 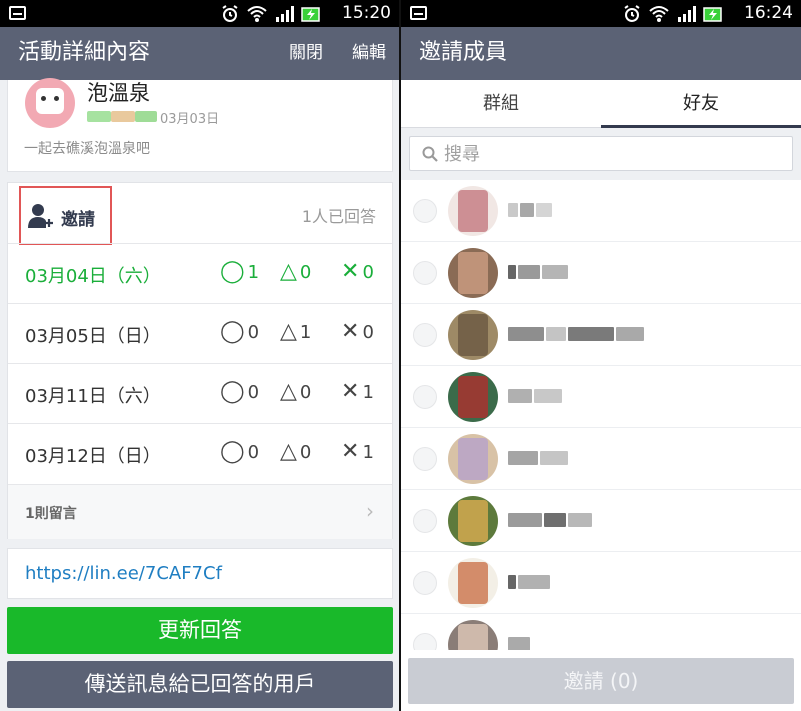 I want to click on date-option-row: 03月12日（日） ◯ 0 △ 0 ✕ 1, so click(x=200, y=453).